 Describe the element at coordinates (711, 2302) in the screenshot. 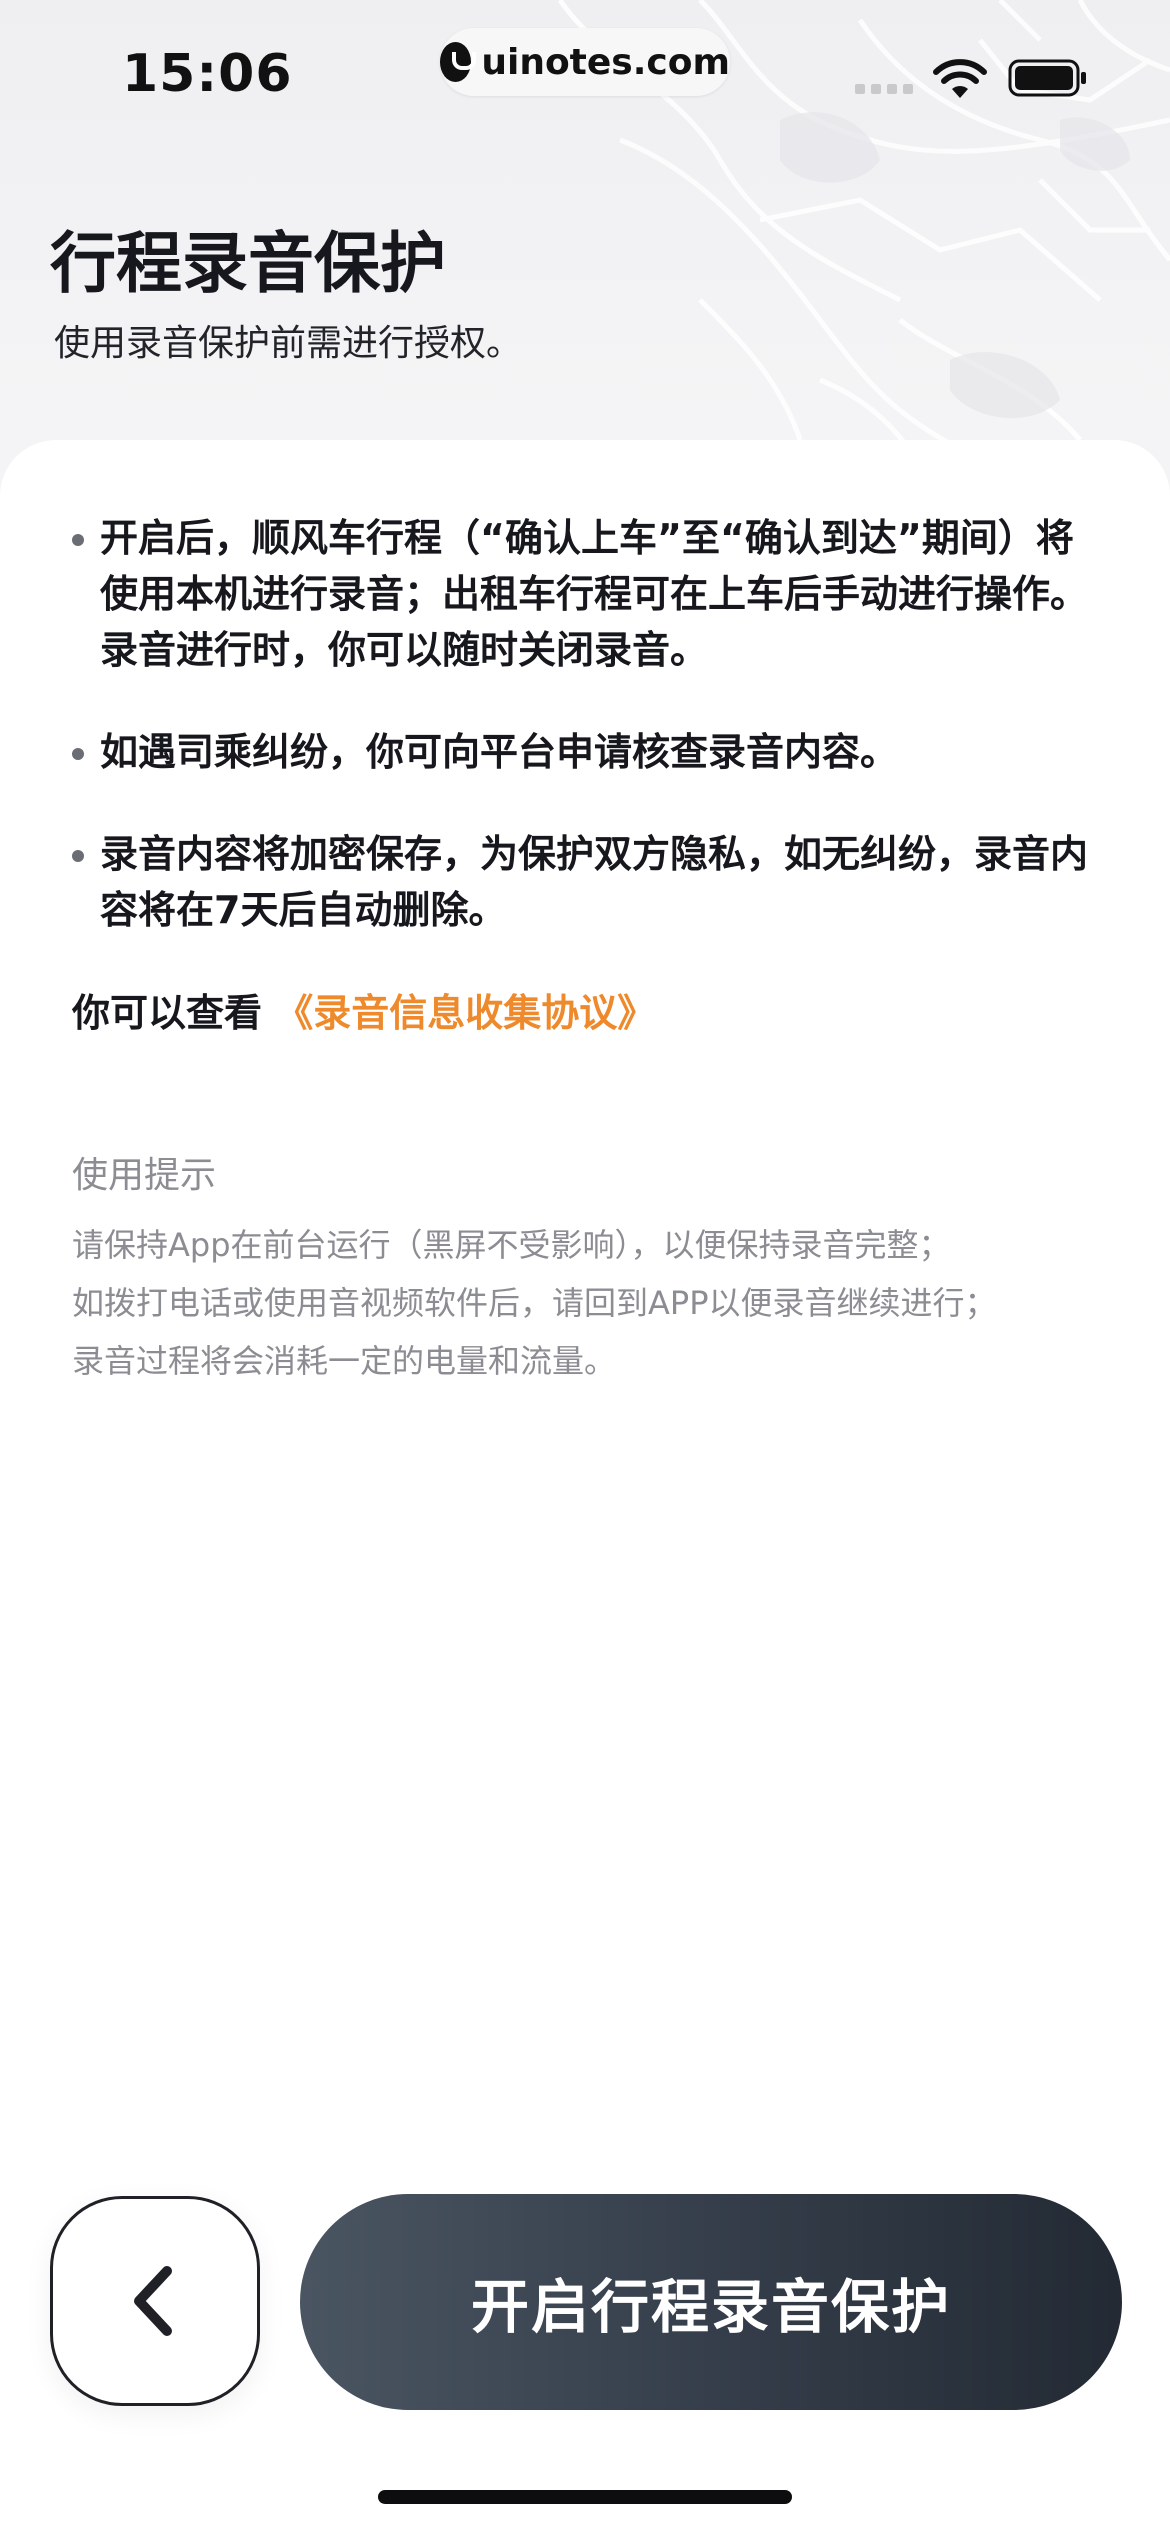

I see `enable-recording-button: 开启行程录音保护` at that location.